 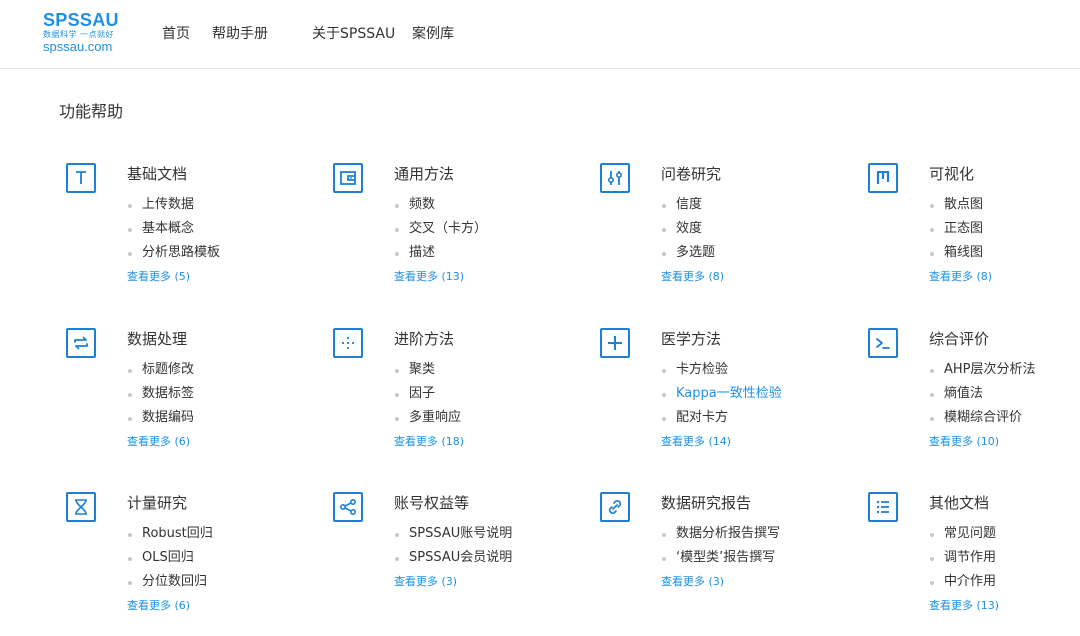 What do you see at coordinates (615, 178) in the screenshot?
I see `sliders-icon` at bounding box center [615, 178].